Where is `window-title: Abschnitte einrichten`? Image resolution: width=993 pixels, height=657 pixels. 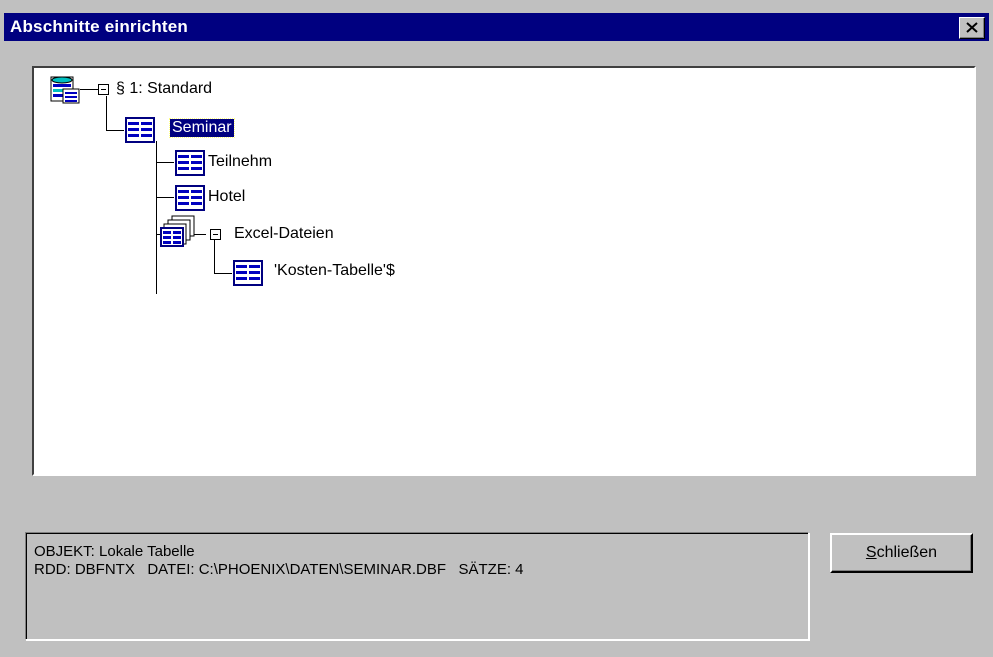
window-title: Abschnitte einrichten is located at coordinates (99, 26).